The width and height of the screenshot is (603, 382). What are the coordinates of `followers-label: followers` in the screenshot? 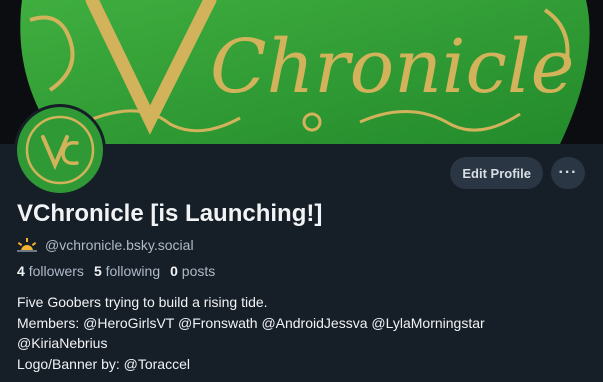 It's located at (56, 271).